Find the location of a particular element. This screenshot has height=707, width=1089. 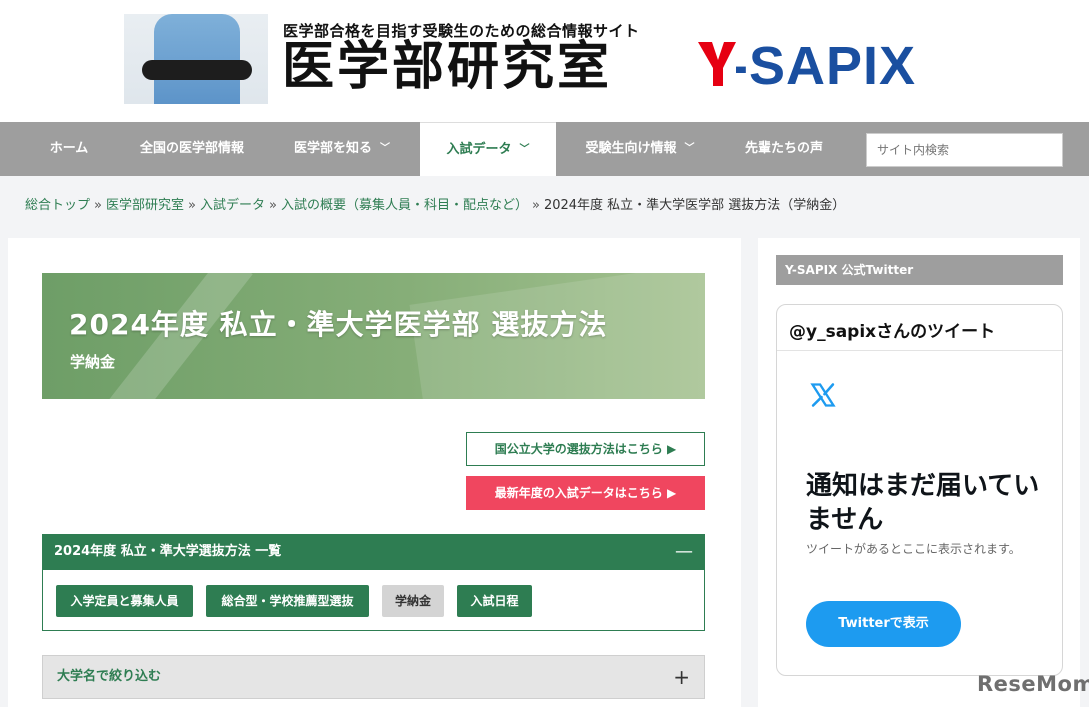

nav-about-label: 医学部を知る is located at coordinates (332, 148).